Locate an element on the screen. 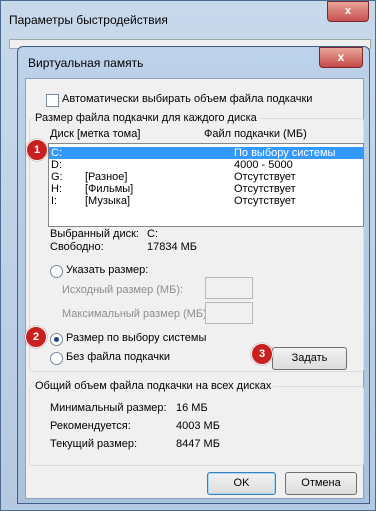  current-size-label: Текущий размер: is located at coordinates (94, 444).